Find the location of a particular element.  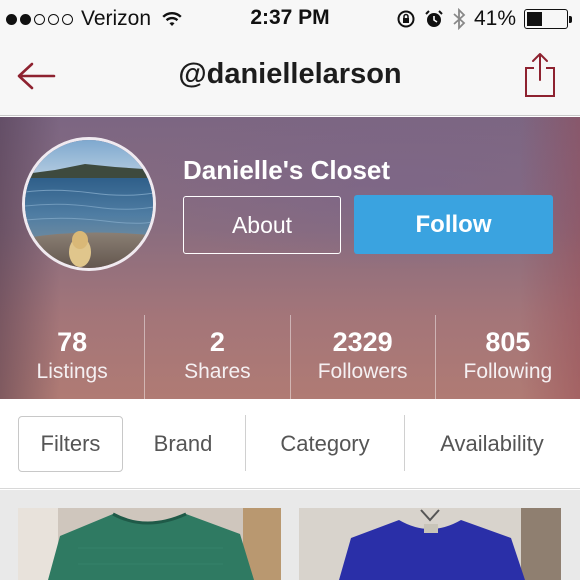

nav-bar: @daniellelarson is located at coordinates (290, 77).